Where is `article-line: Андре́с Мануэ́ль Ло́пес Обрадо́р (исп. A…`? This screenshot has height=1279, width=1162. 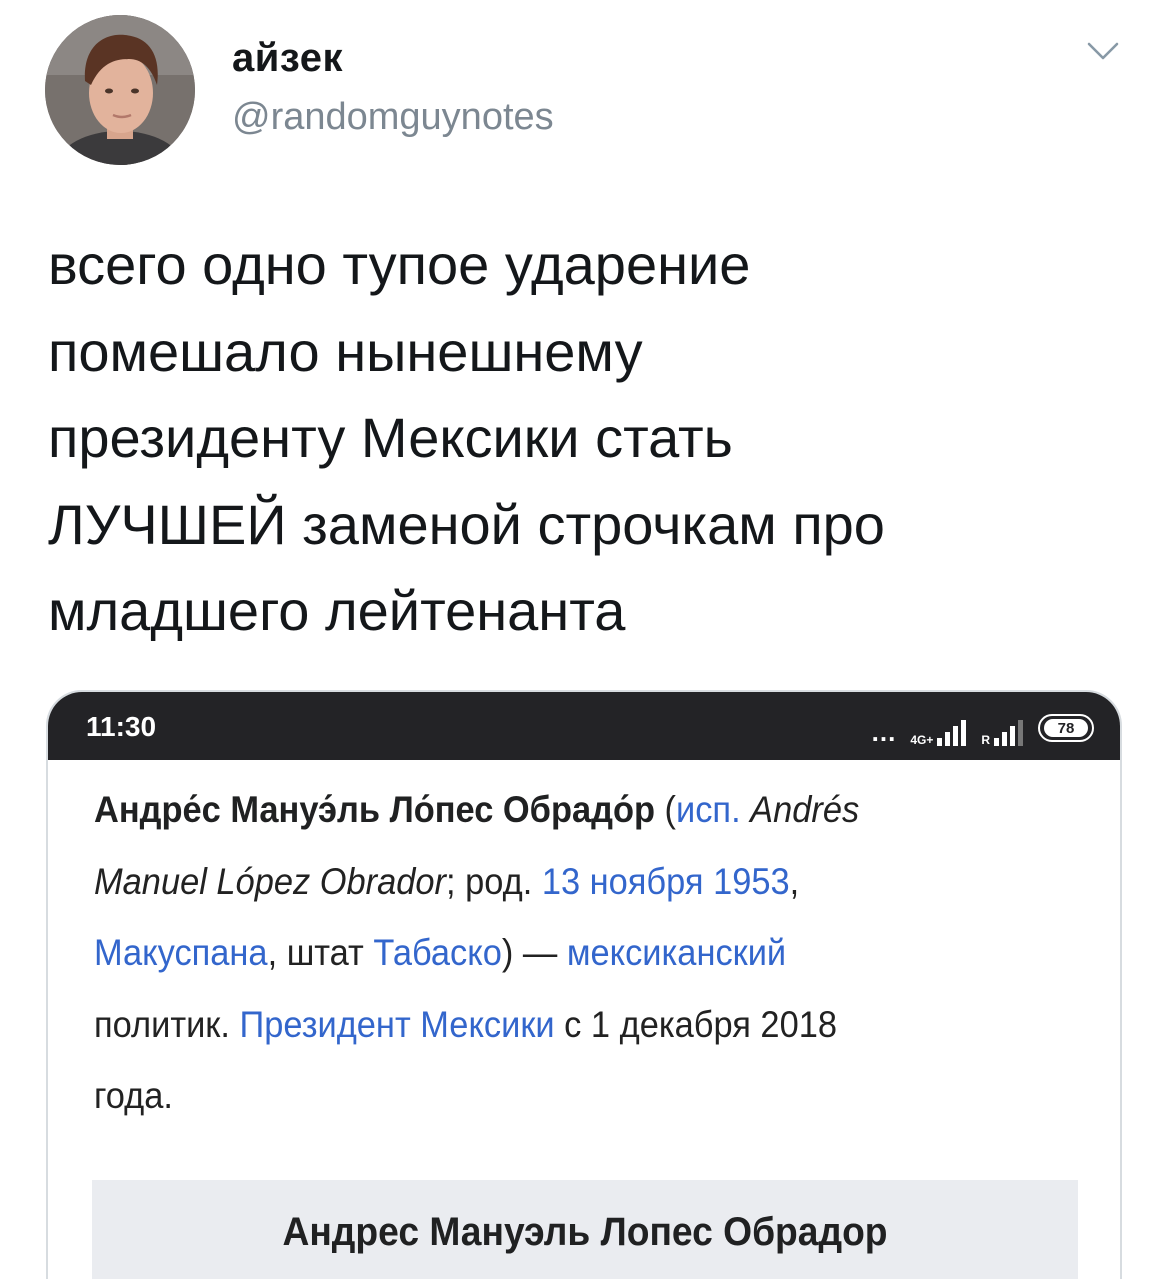
article-line: Андре́с Мануэ́ль Ло́пес Обрадо́р (исп. A… is located at coordinates (554, 810).